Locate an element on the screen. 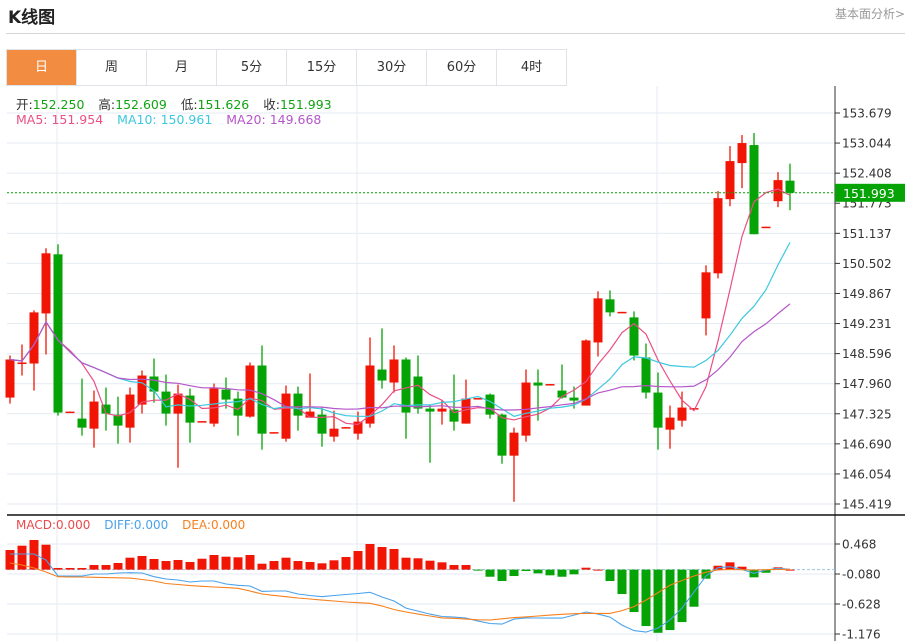  low-value: 151.626 is located at coordinates (223, 104).